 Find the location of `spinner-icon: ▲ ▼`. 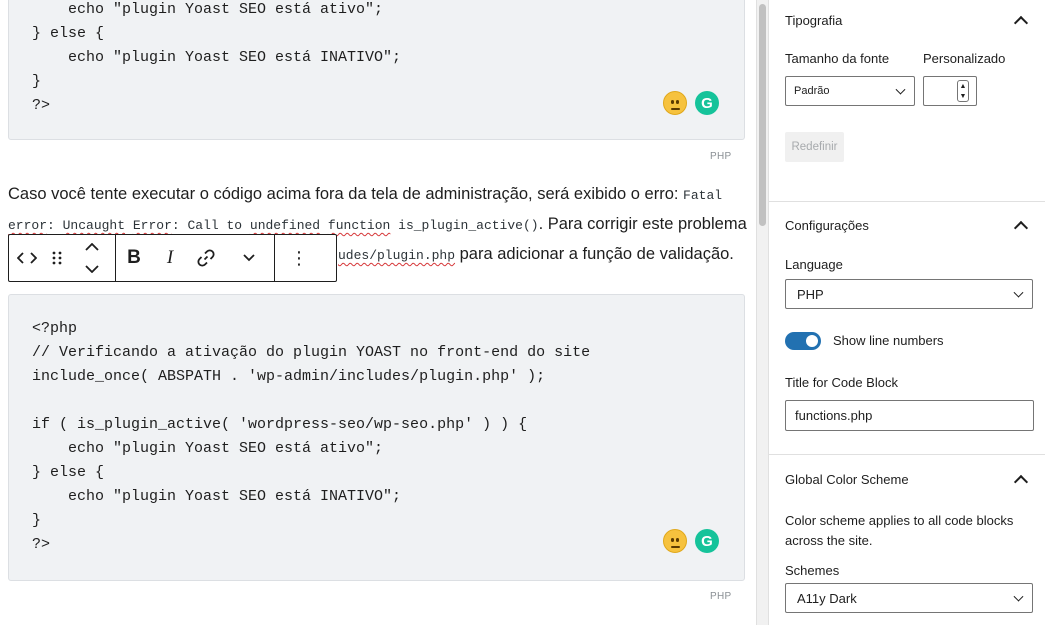

spinner-icon: ▲ ▼ is located at coordinates (963, 91).